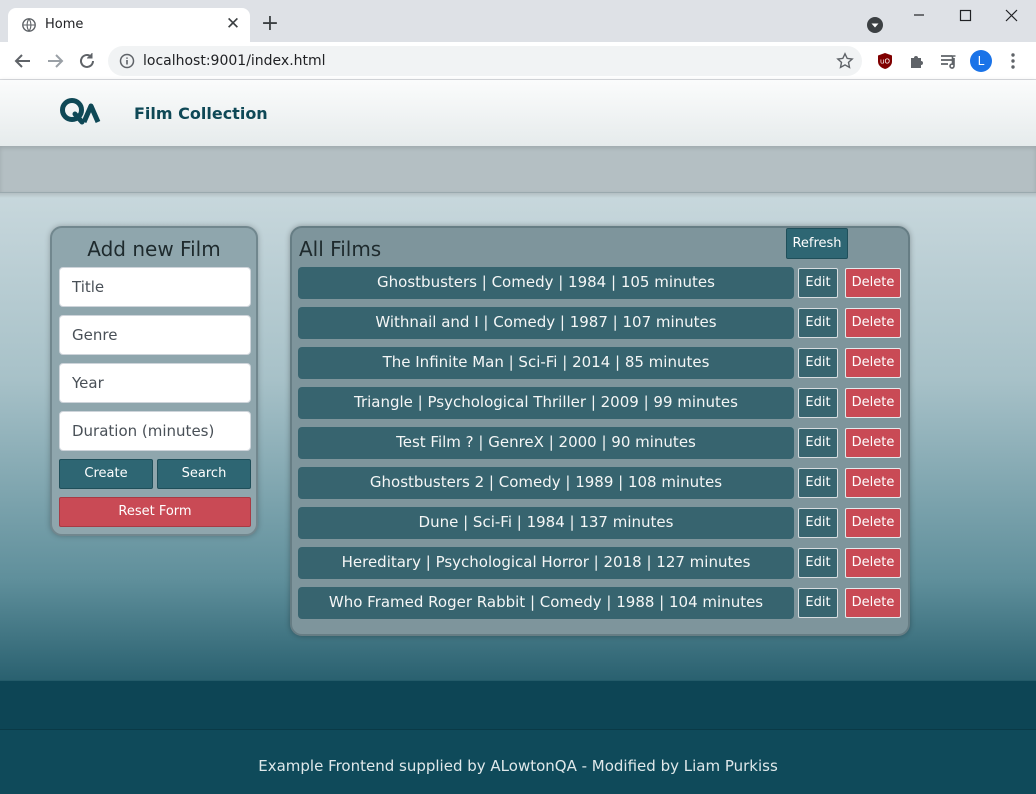  What do you see at coordinates (965, 18) in the screenshot?
I see `maximize-icon` at bounding box center [965, 18].